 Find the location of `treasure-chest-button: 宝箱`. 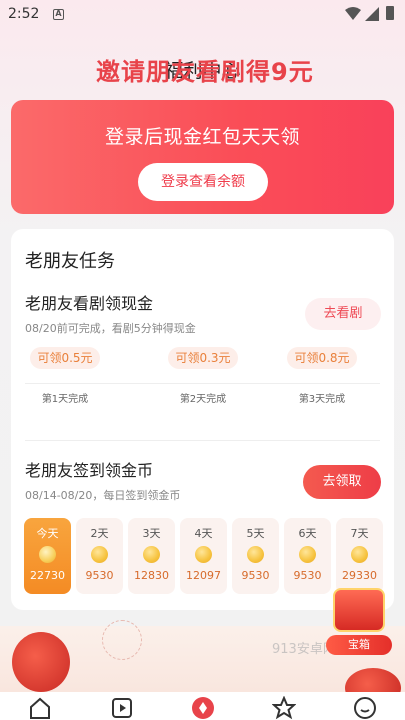

treasure-chest-button: 宝箱 is located at coordinates (359, 623).